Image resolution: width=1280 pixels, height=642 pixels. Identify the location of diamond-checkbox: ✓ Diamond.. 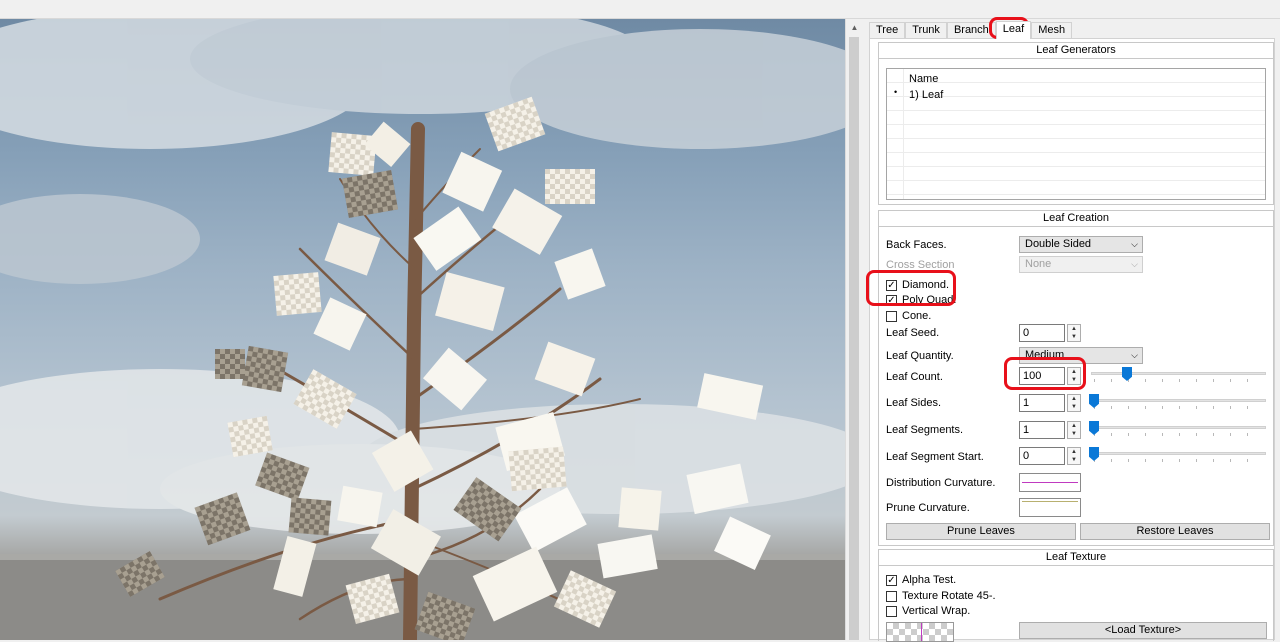
(917, 285).